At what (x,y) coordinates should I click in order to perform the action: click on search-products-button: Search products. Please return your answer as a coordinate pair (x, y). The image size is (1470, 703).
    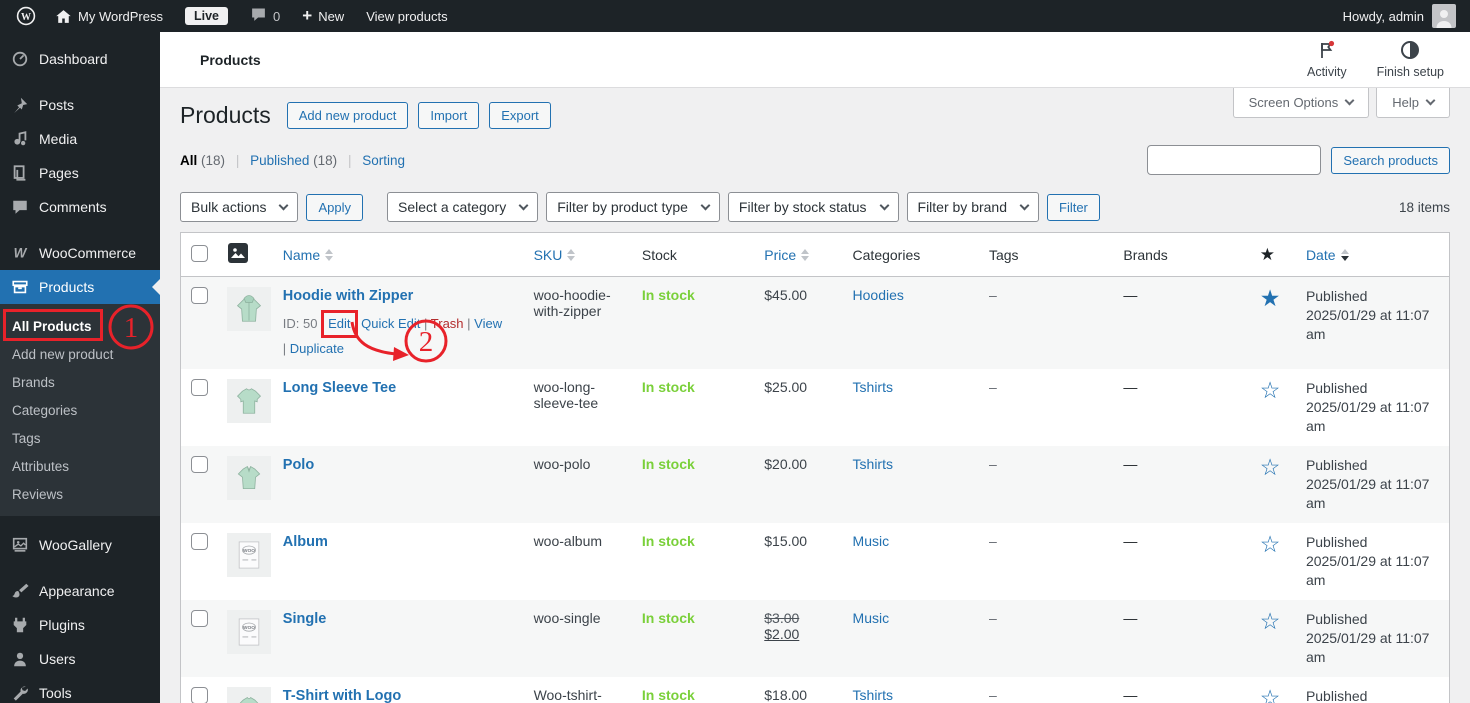
    Looking at the image, I should click on (1390, 160).